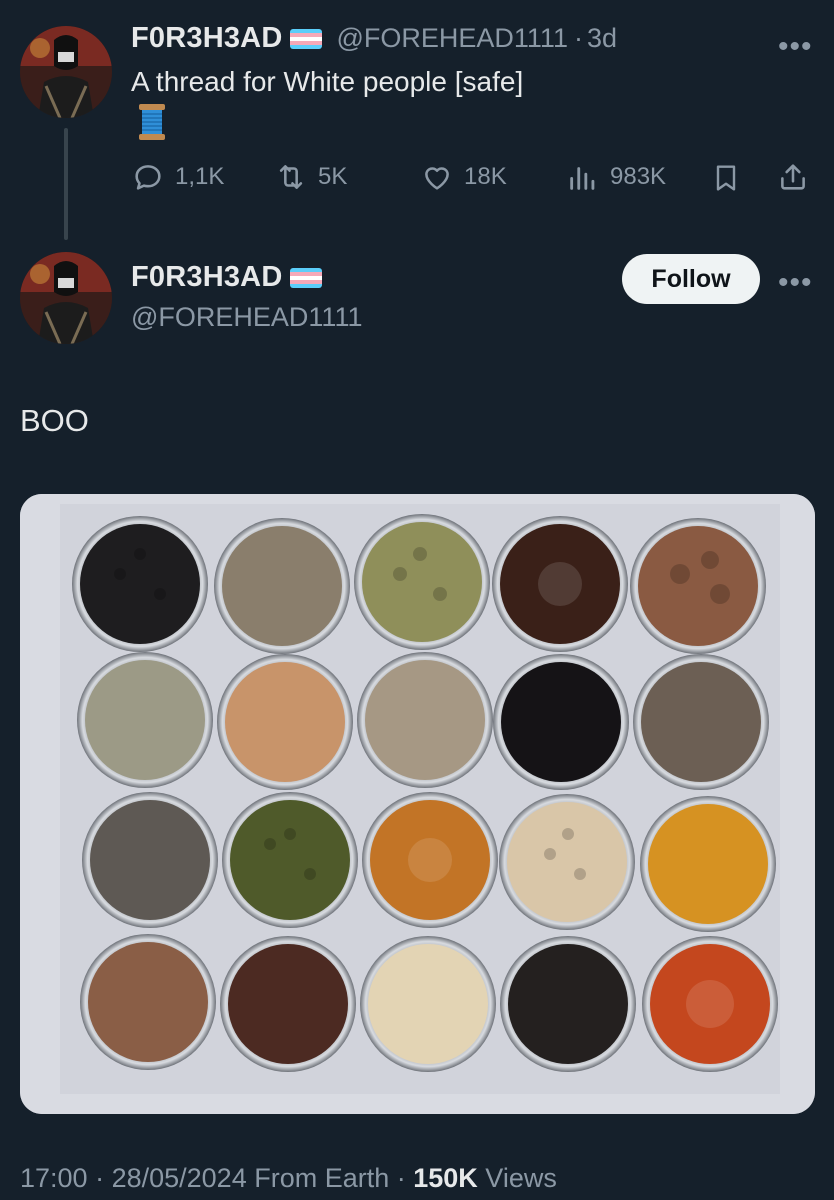 Image resolution: width=834 pixels, height=1200 pixels. I want to click on timestamp: 3d, so click(602, 38).